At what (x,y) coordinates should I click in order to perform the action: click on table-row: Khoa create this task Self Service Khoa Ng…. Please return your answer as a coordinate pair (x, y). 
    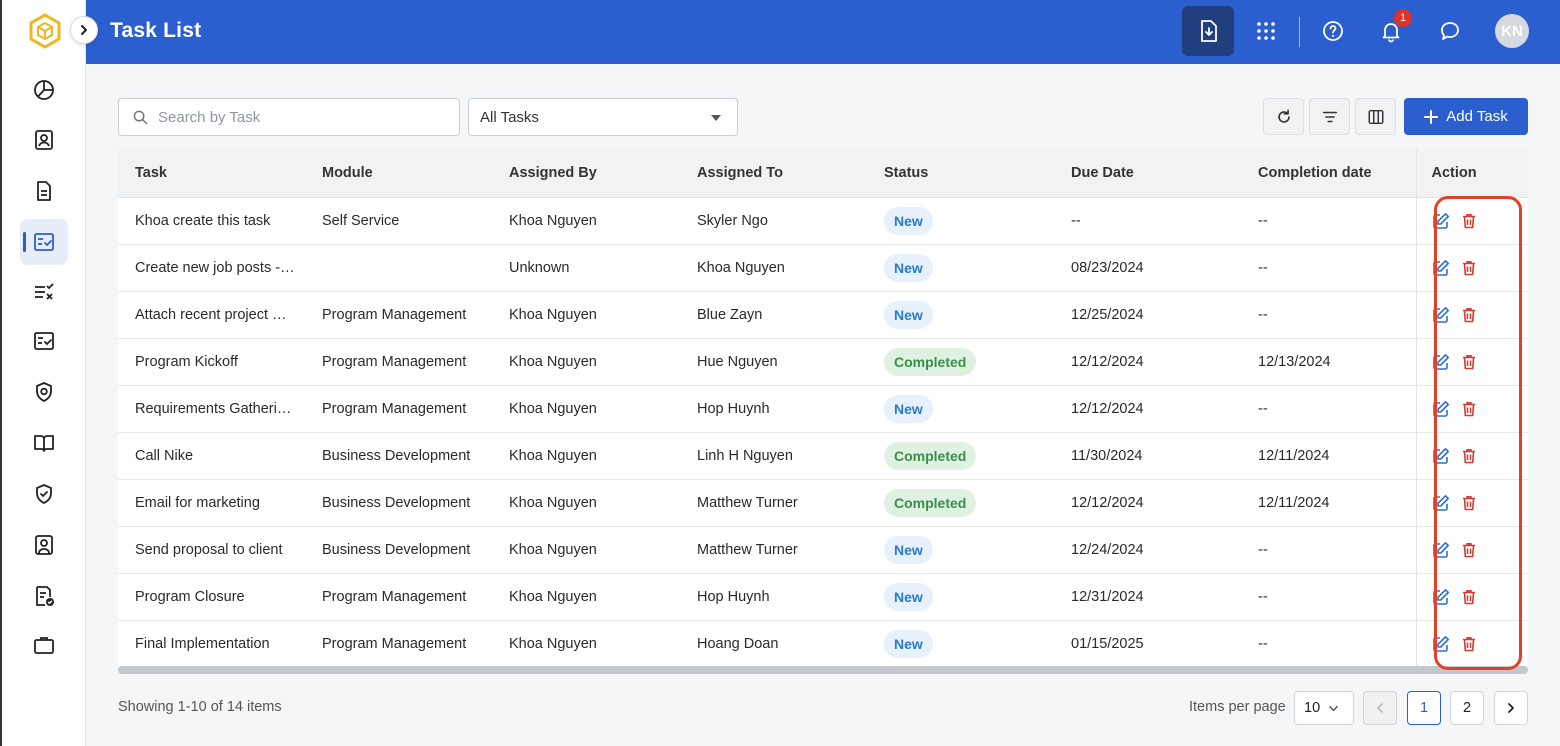
    Looking at the image, I should click on (823, 221).